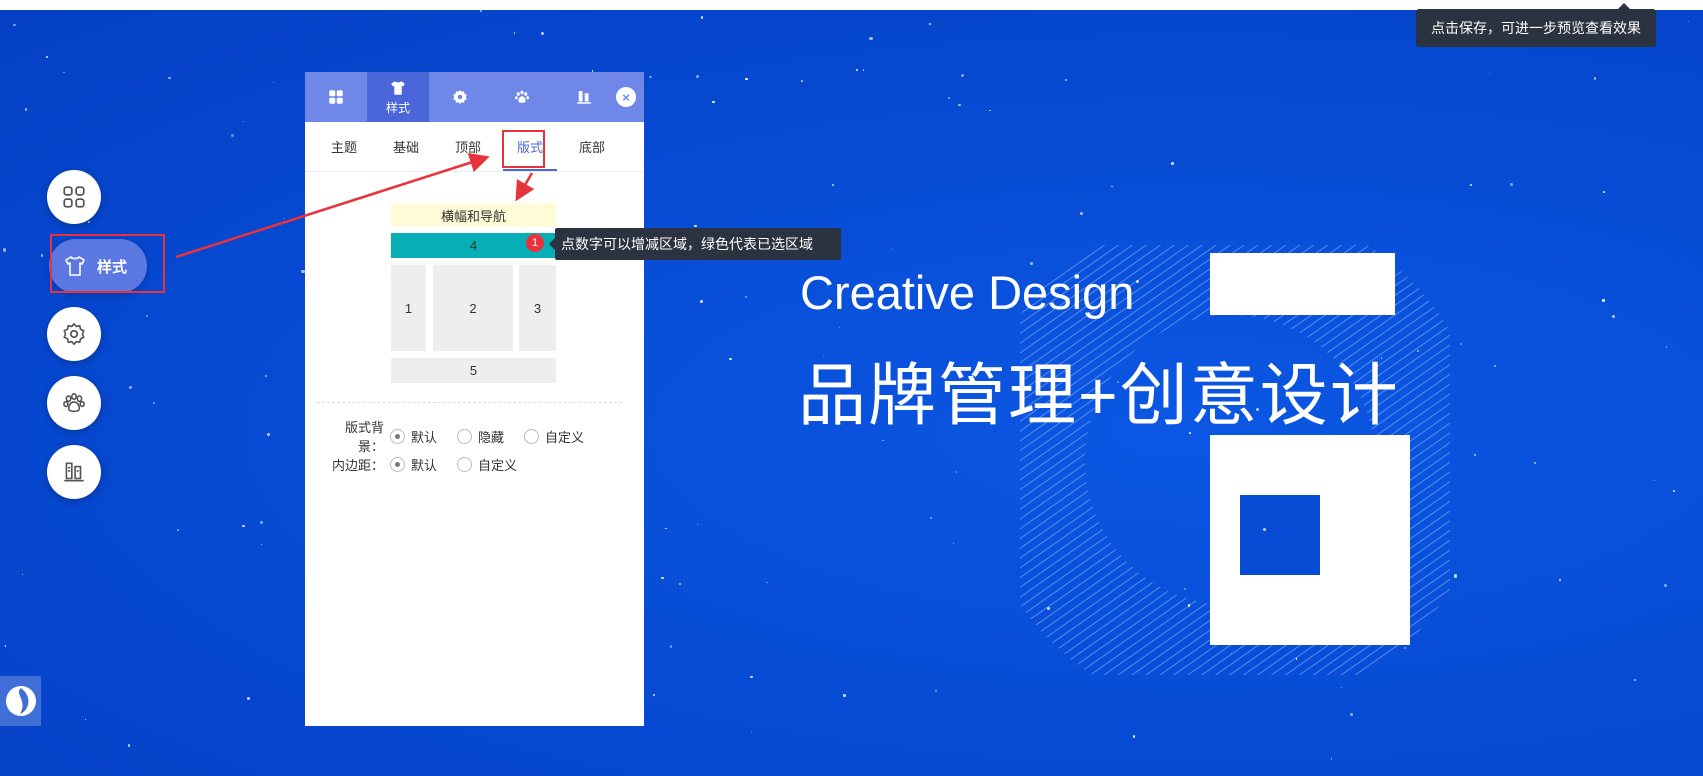 This screenshot has width=1703, height=776. Describe the element at coordinates (20, 701) in the screenshot. I see `brand-logo` at that location.